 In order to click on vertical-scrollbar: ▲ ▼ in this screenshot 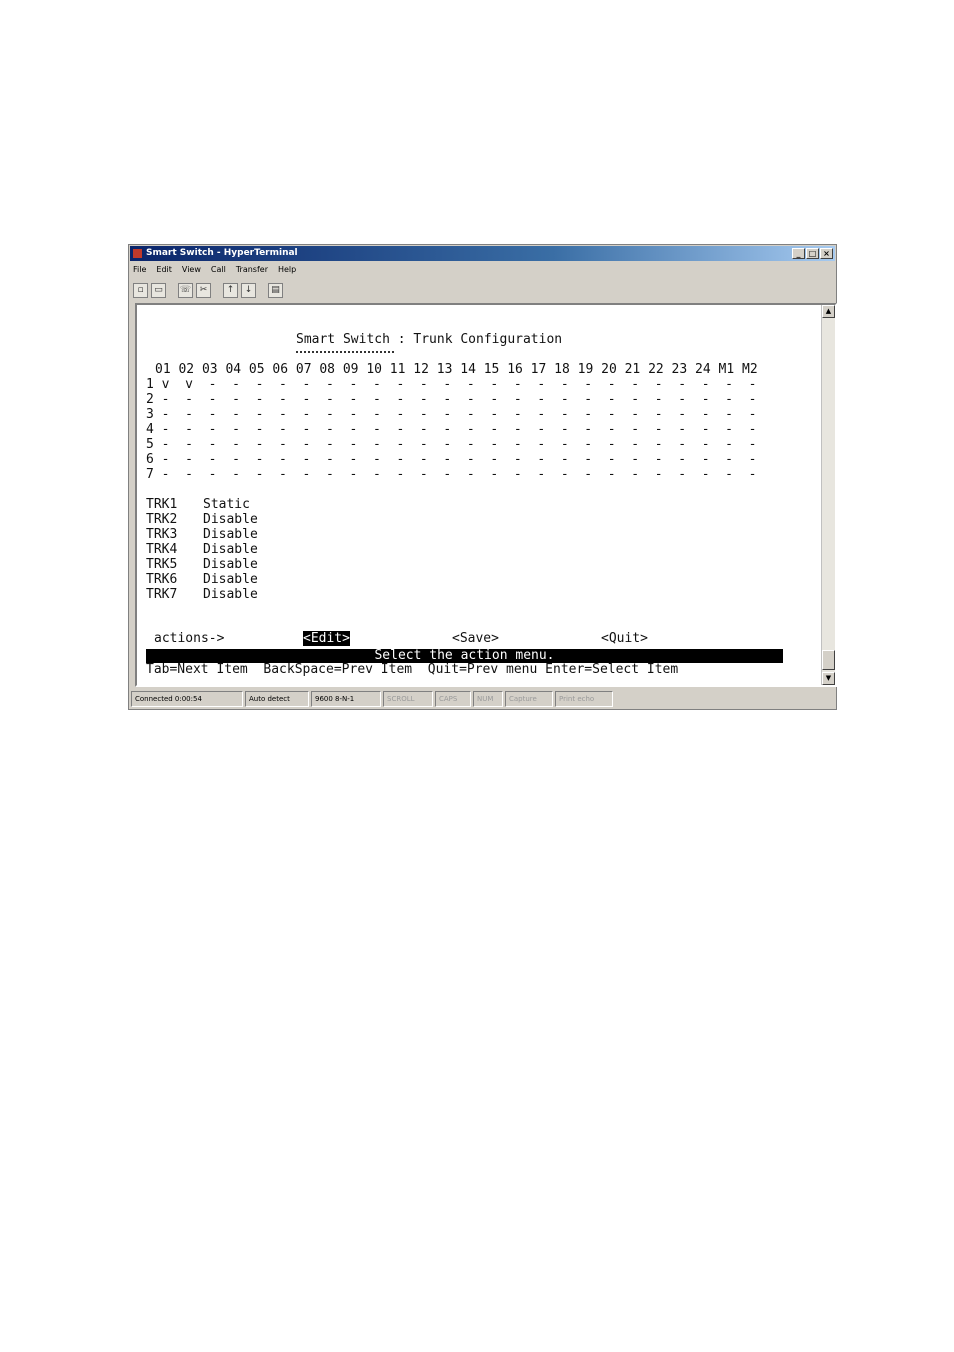, I will do `click(828, 495)`.